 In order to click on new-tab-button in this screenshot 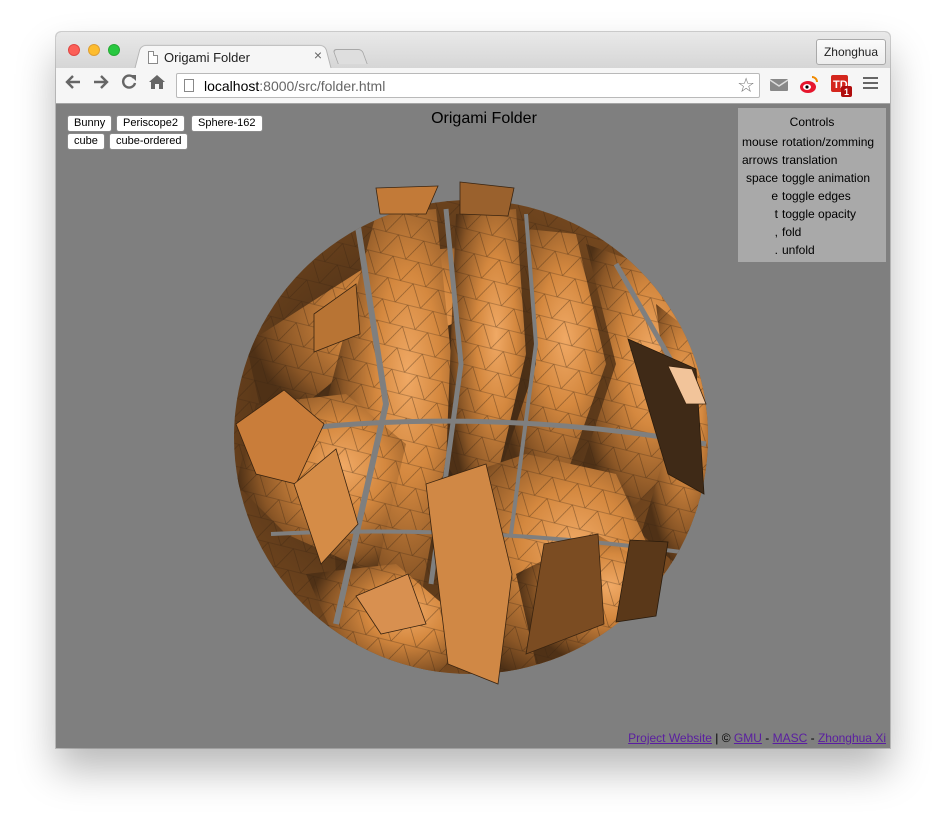, I will do `click(350, 56)`.